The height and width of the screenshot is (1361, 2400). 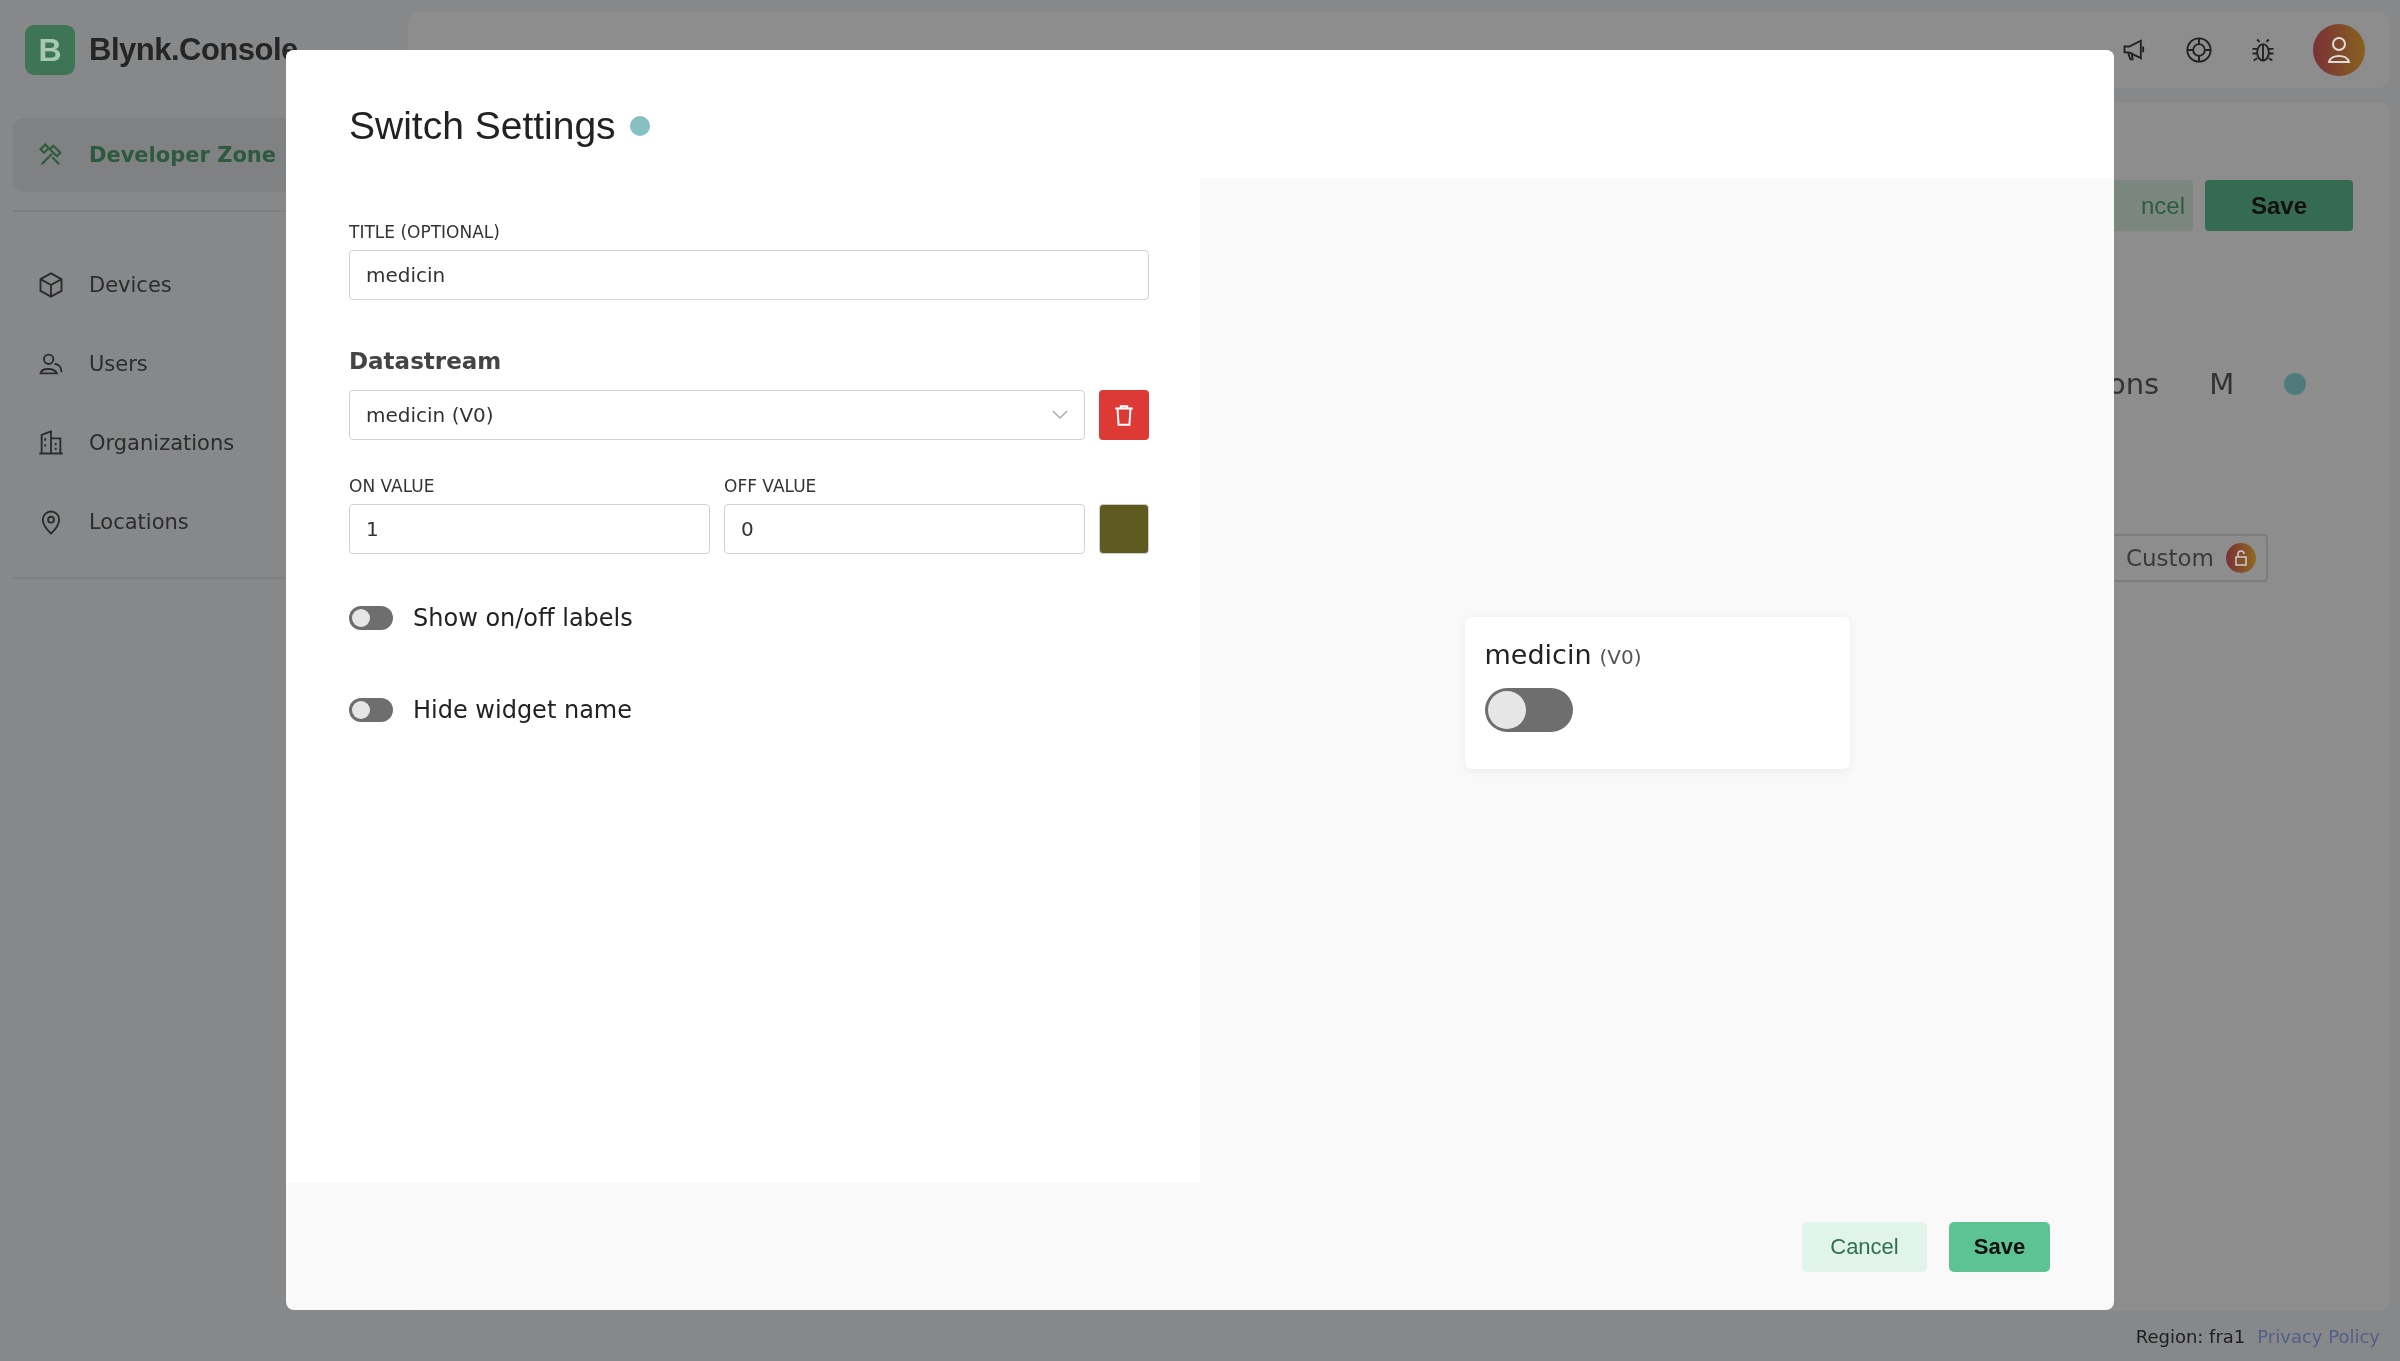 I want to click on building-icon, so click(x=51, y=443).